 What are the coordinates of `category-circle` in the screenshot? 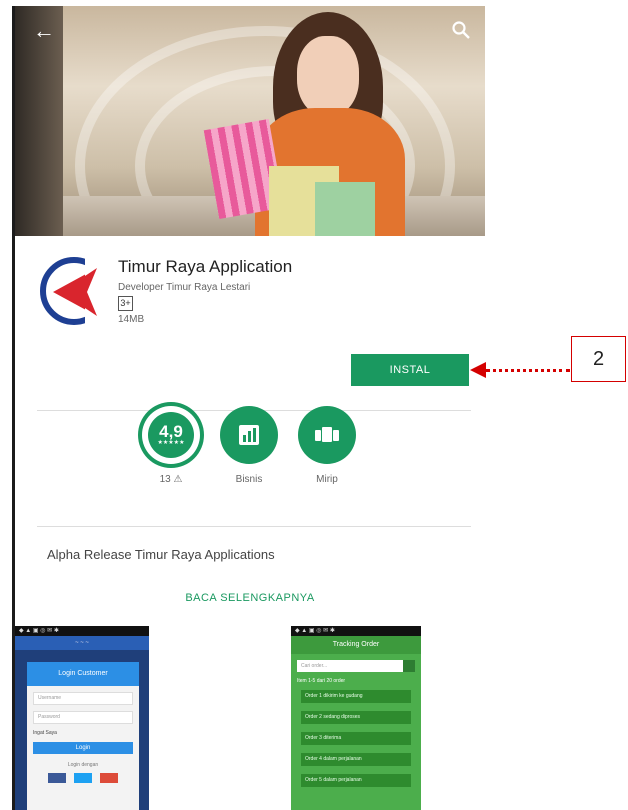 It's located at (249, 435).